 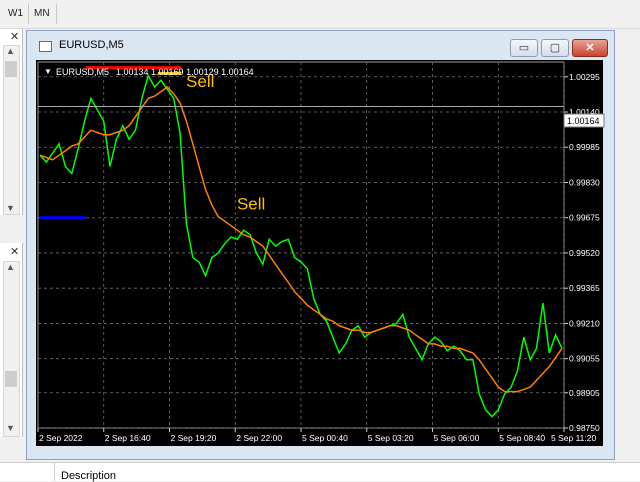 What do you see at coordinates (573, 438) in the screenshot?
I see `x-tick-label: 5 Sep 11:20` at bounding box center [573, 438].